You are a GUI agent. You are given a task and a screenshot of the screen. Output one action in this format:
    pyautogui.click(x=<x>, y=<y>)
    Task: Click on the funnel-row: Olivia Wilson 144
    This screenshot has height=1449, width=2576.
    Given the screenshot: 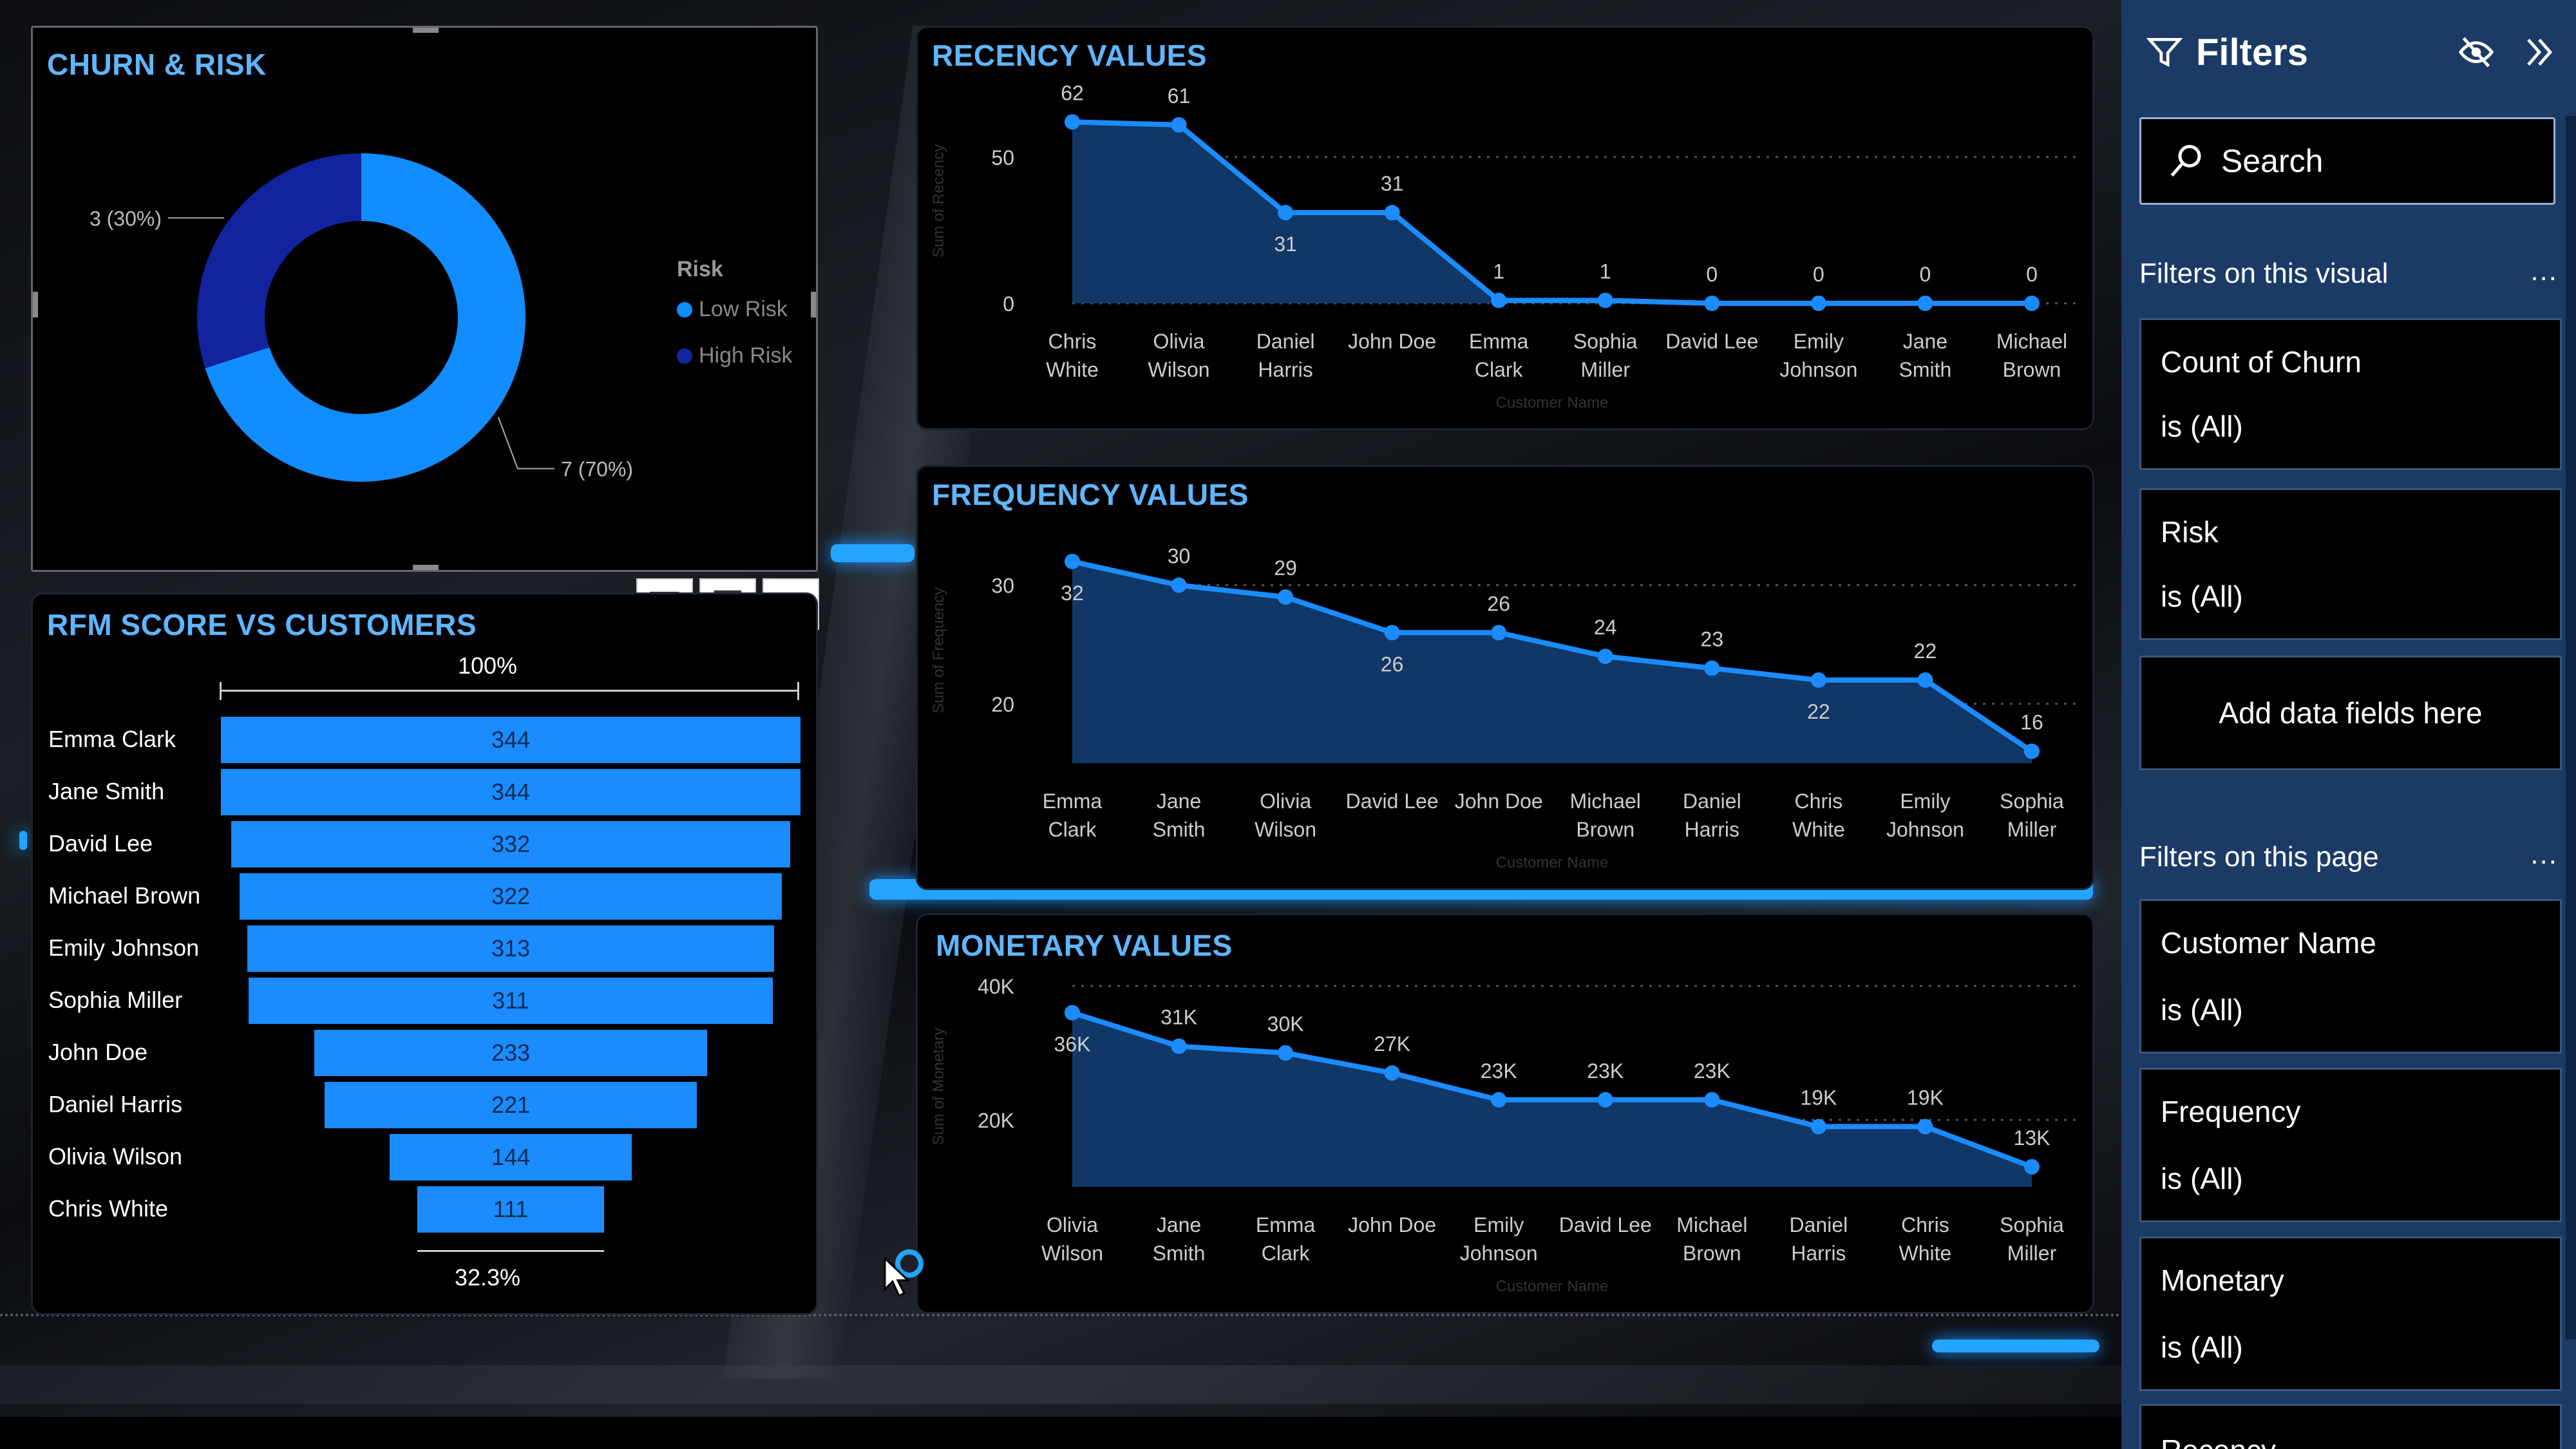 What is the action you would take?
    pyautogui.click(x=425, y=1157)
    